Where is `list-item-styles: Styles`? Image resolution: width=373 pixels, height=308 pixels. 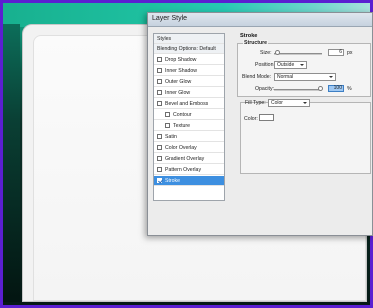
list-item-styles: Styles is located at coordinates (189, 39).